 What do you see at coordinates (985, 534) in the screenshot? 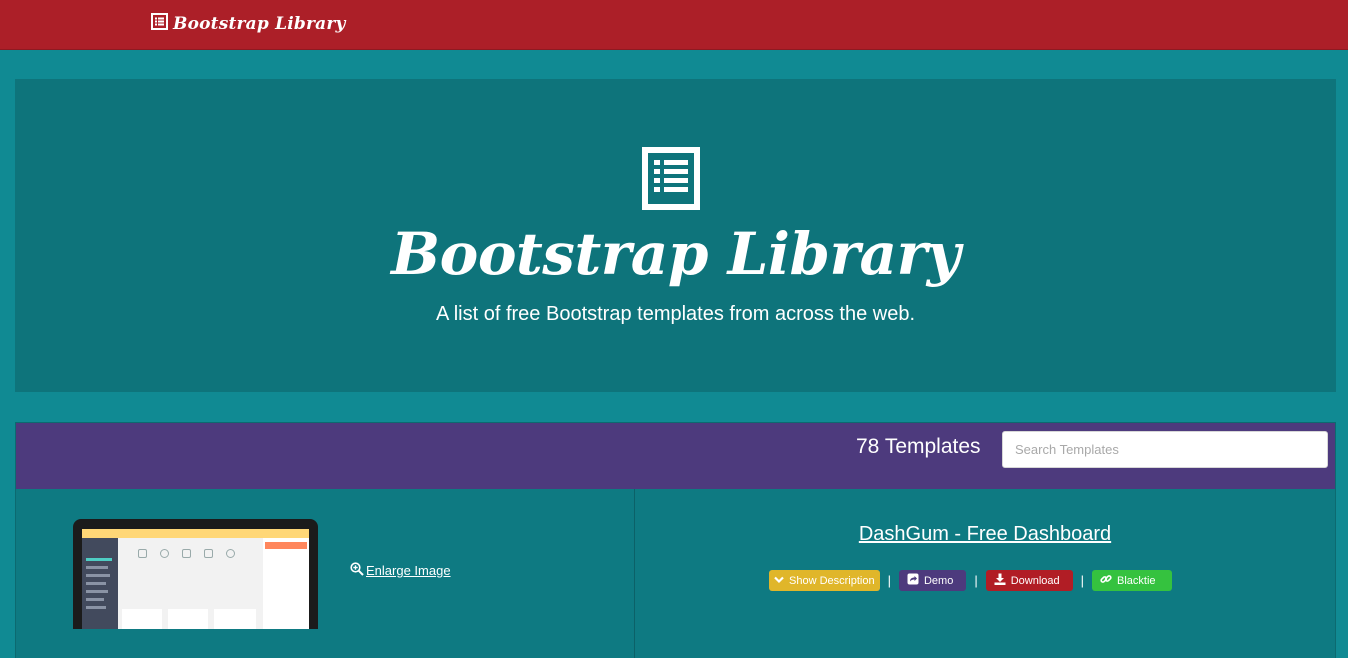
I see `template-title-link: DashGum - Free Dashboard` at bounding box center [985, 534].